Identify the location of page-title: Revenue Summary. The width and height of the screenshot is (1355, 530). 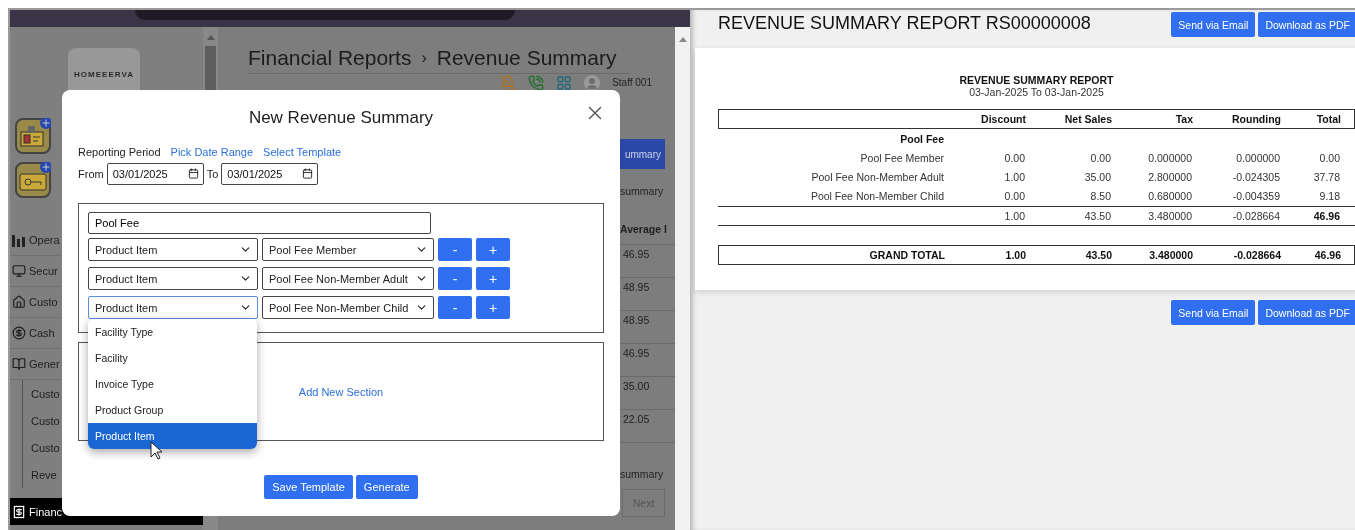
(526, 58).